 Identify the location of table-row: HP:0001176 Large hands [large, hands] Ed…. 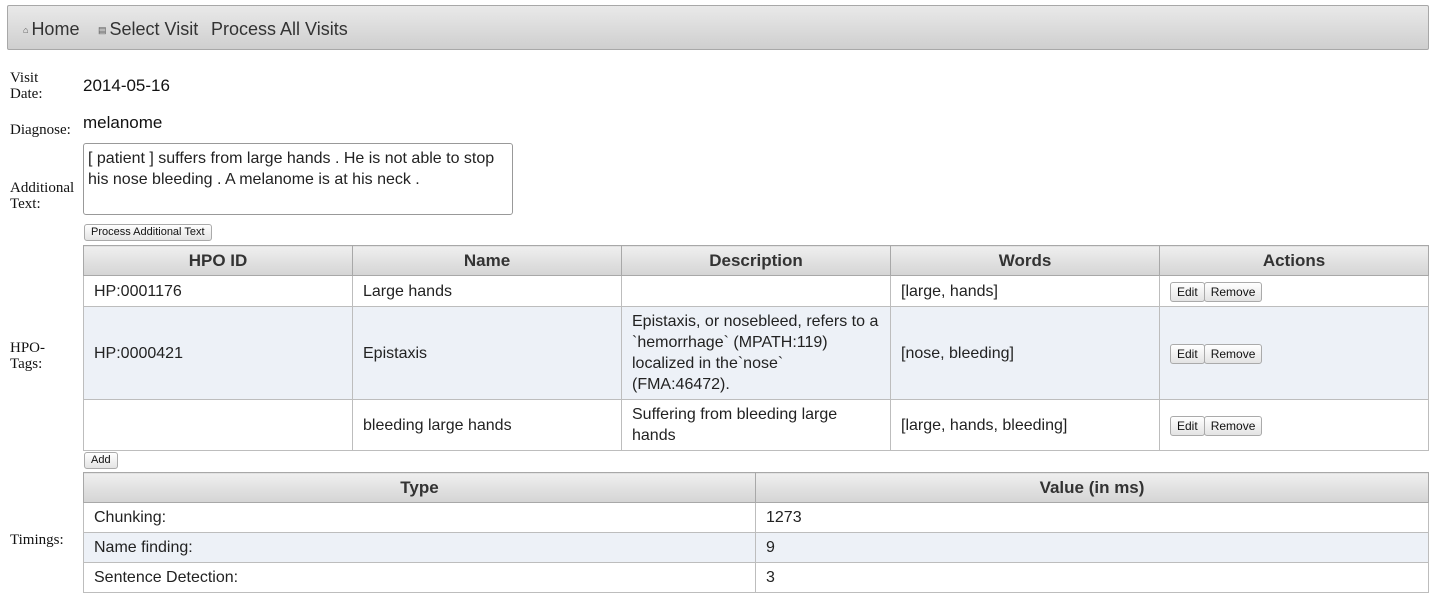
(756, 291).